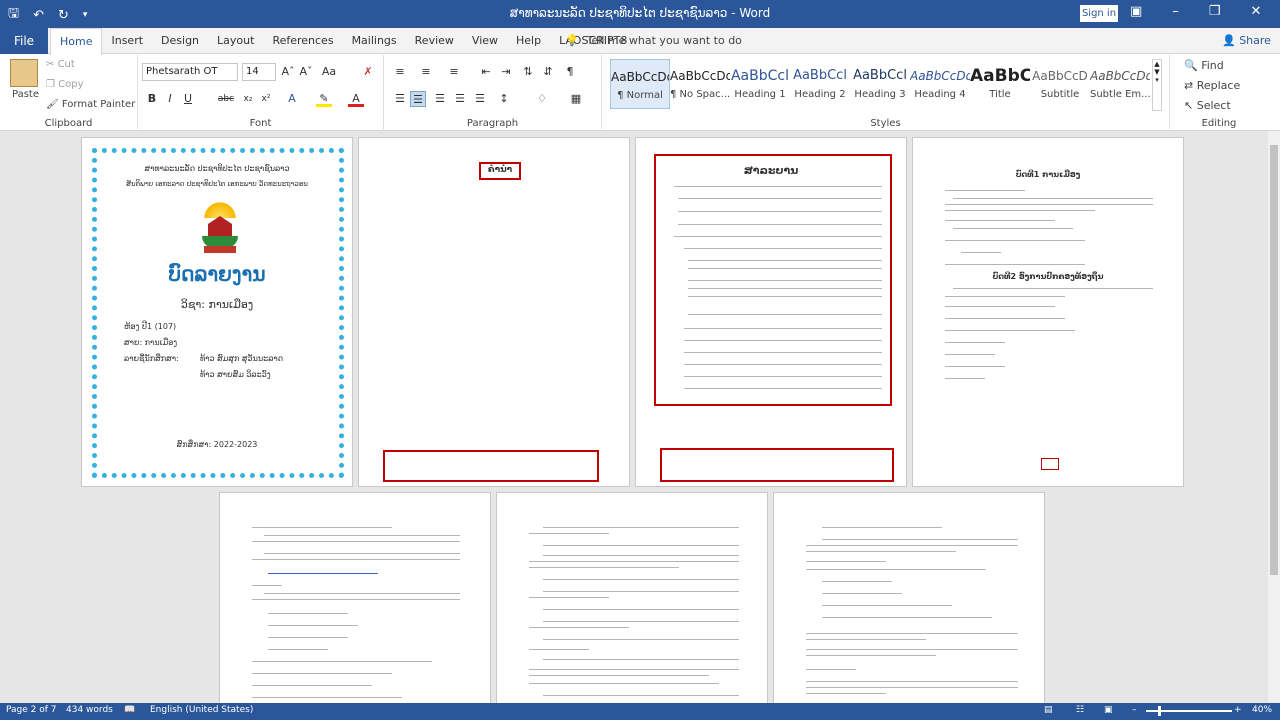 Image resolution: width=1280 pixels, height=720 pixels. I want to click on focus-mode-icon: ▤, so click(1048, 710).